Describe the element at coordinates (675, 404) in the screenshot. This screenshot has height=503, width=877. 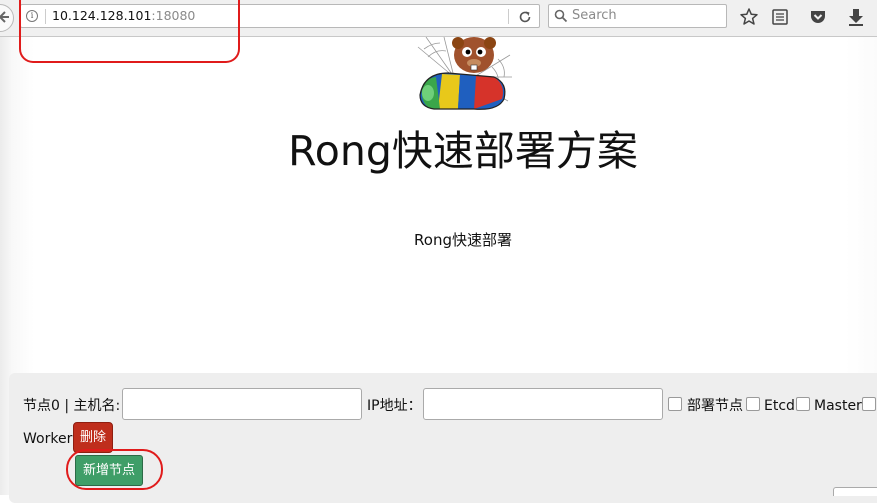
I see `deploy-node-checkbox` at that location.